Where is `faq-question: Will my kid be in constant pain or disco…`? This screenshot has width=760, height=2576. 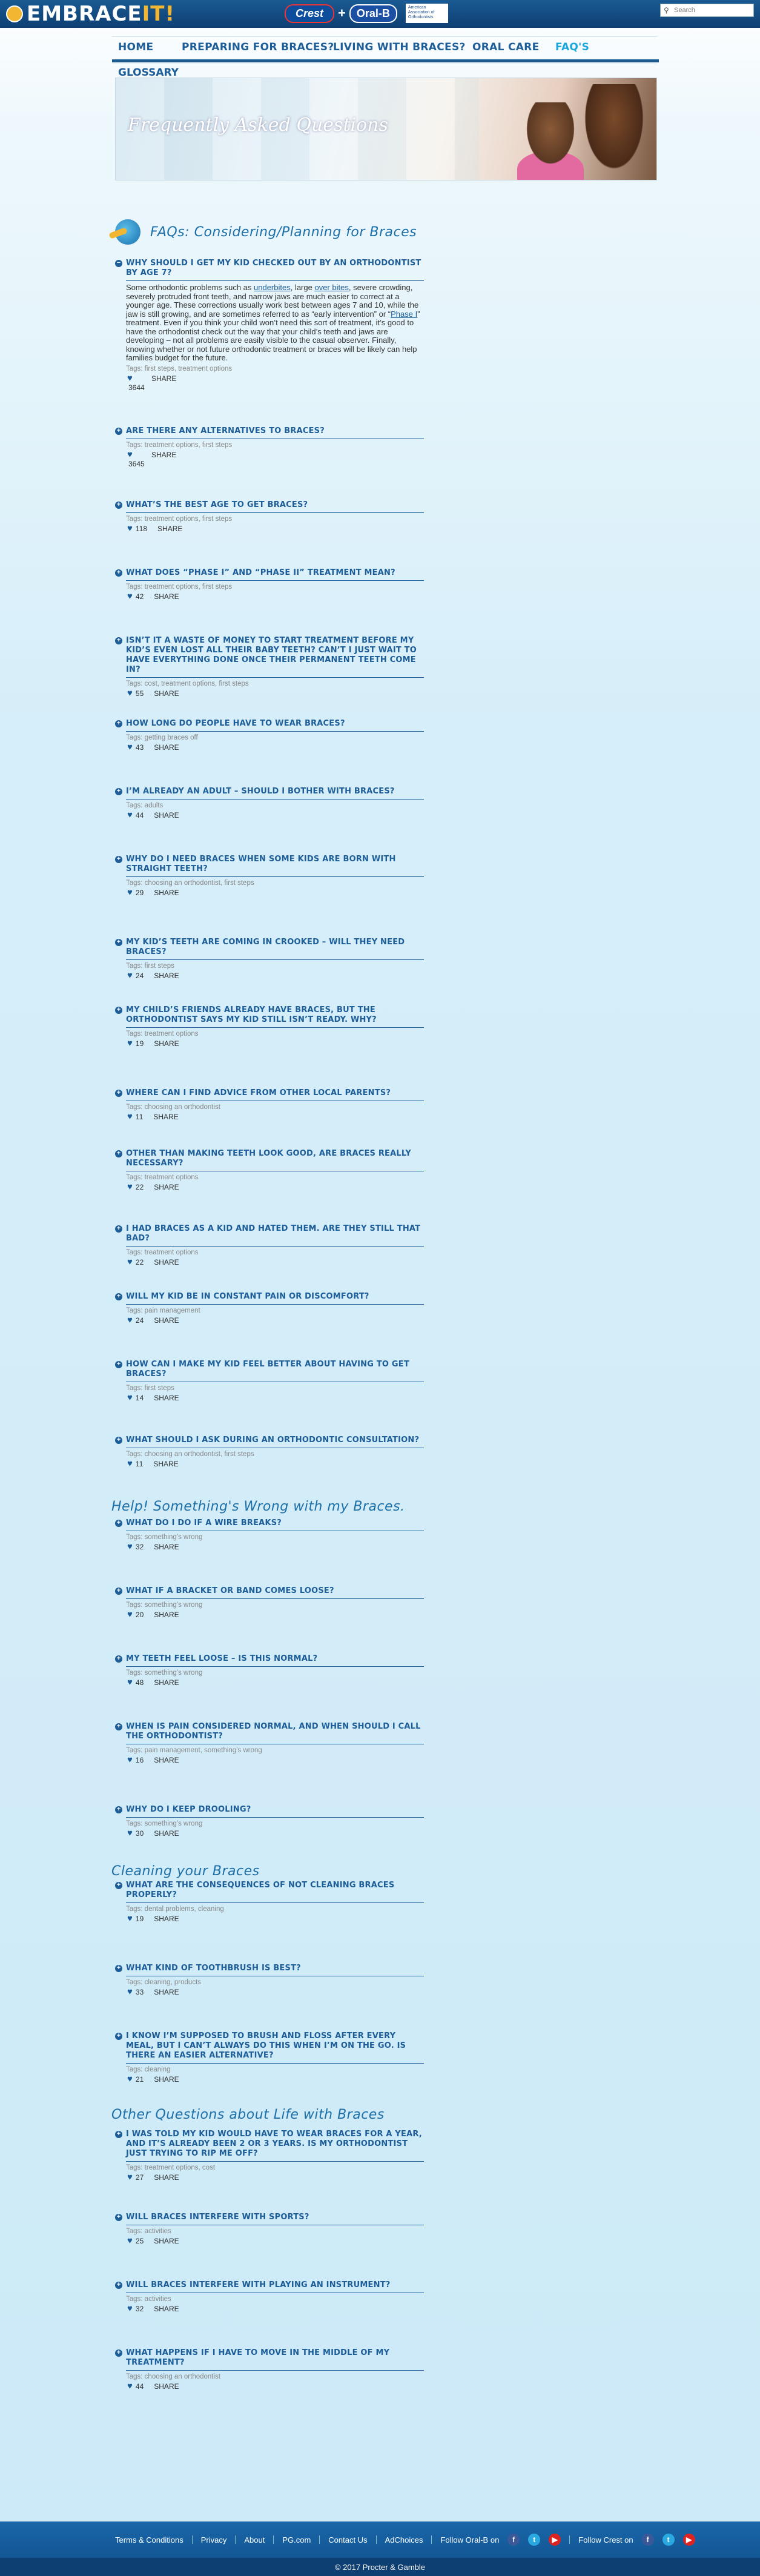
faq-question: Will my kid be in constant pain or disco… is located at coordinates (248, 1297).